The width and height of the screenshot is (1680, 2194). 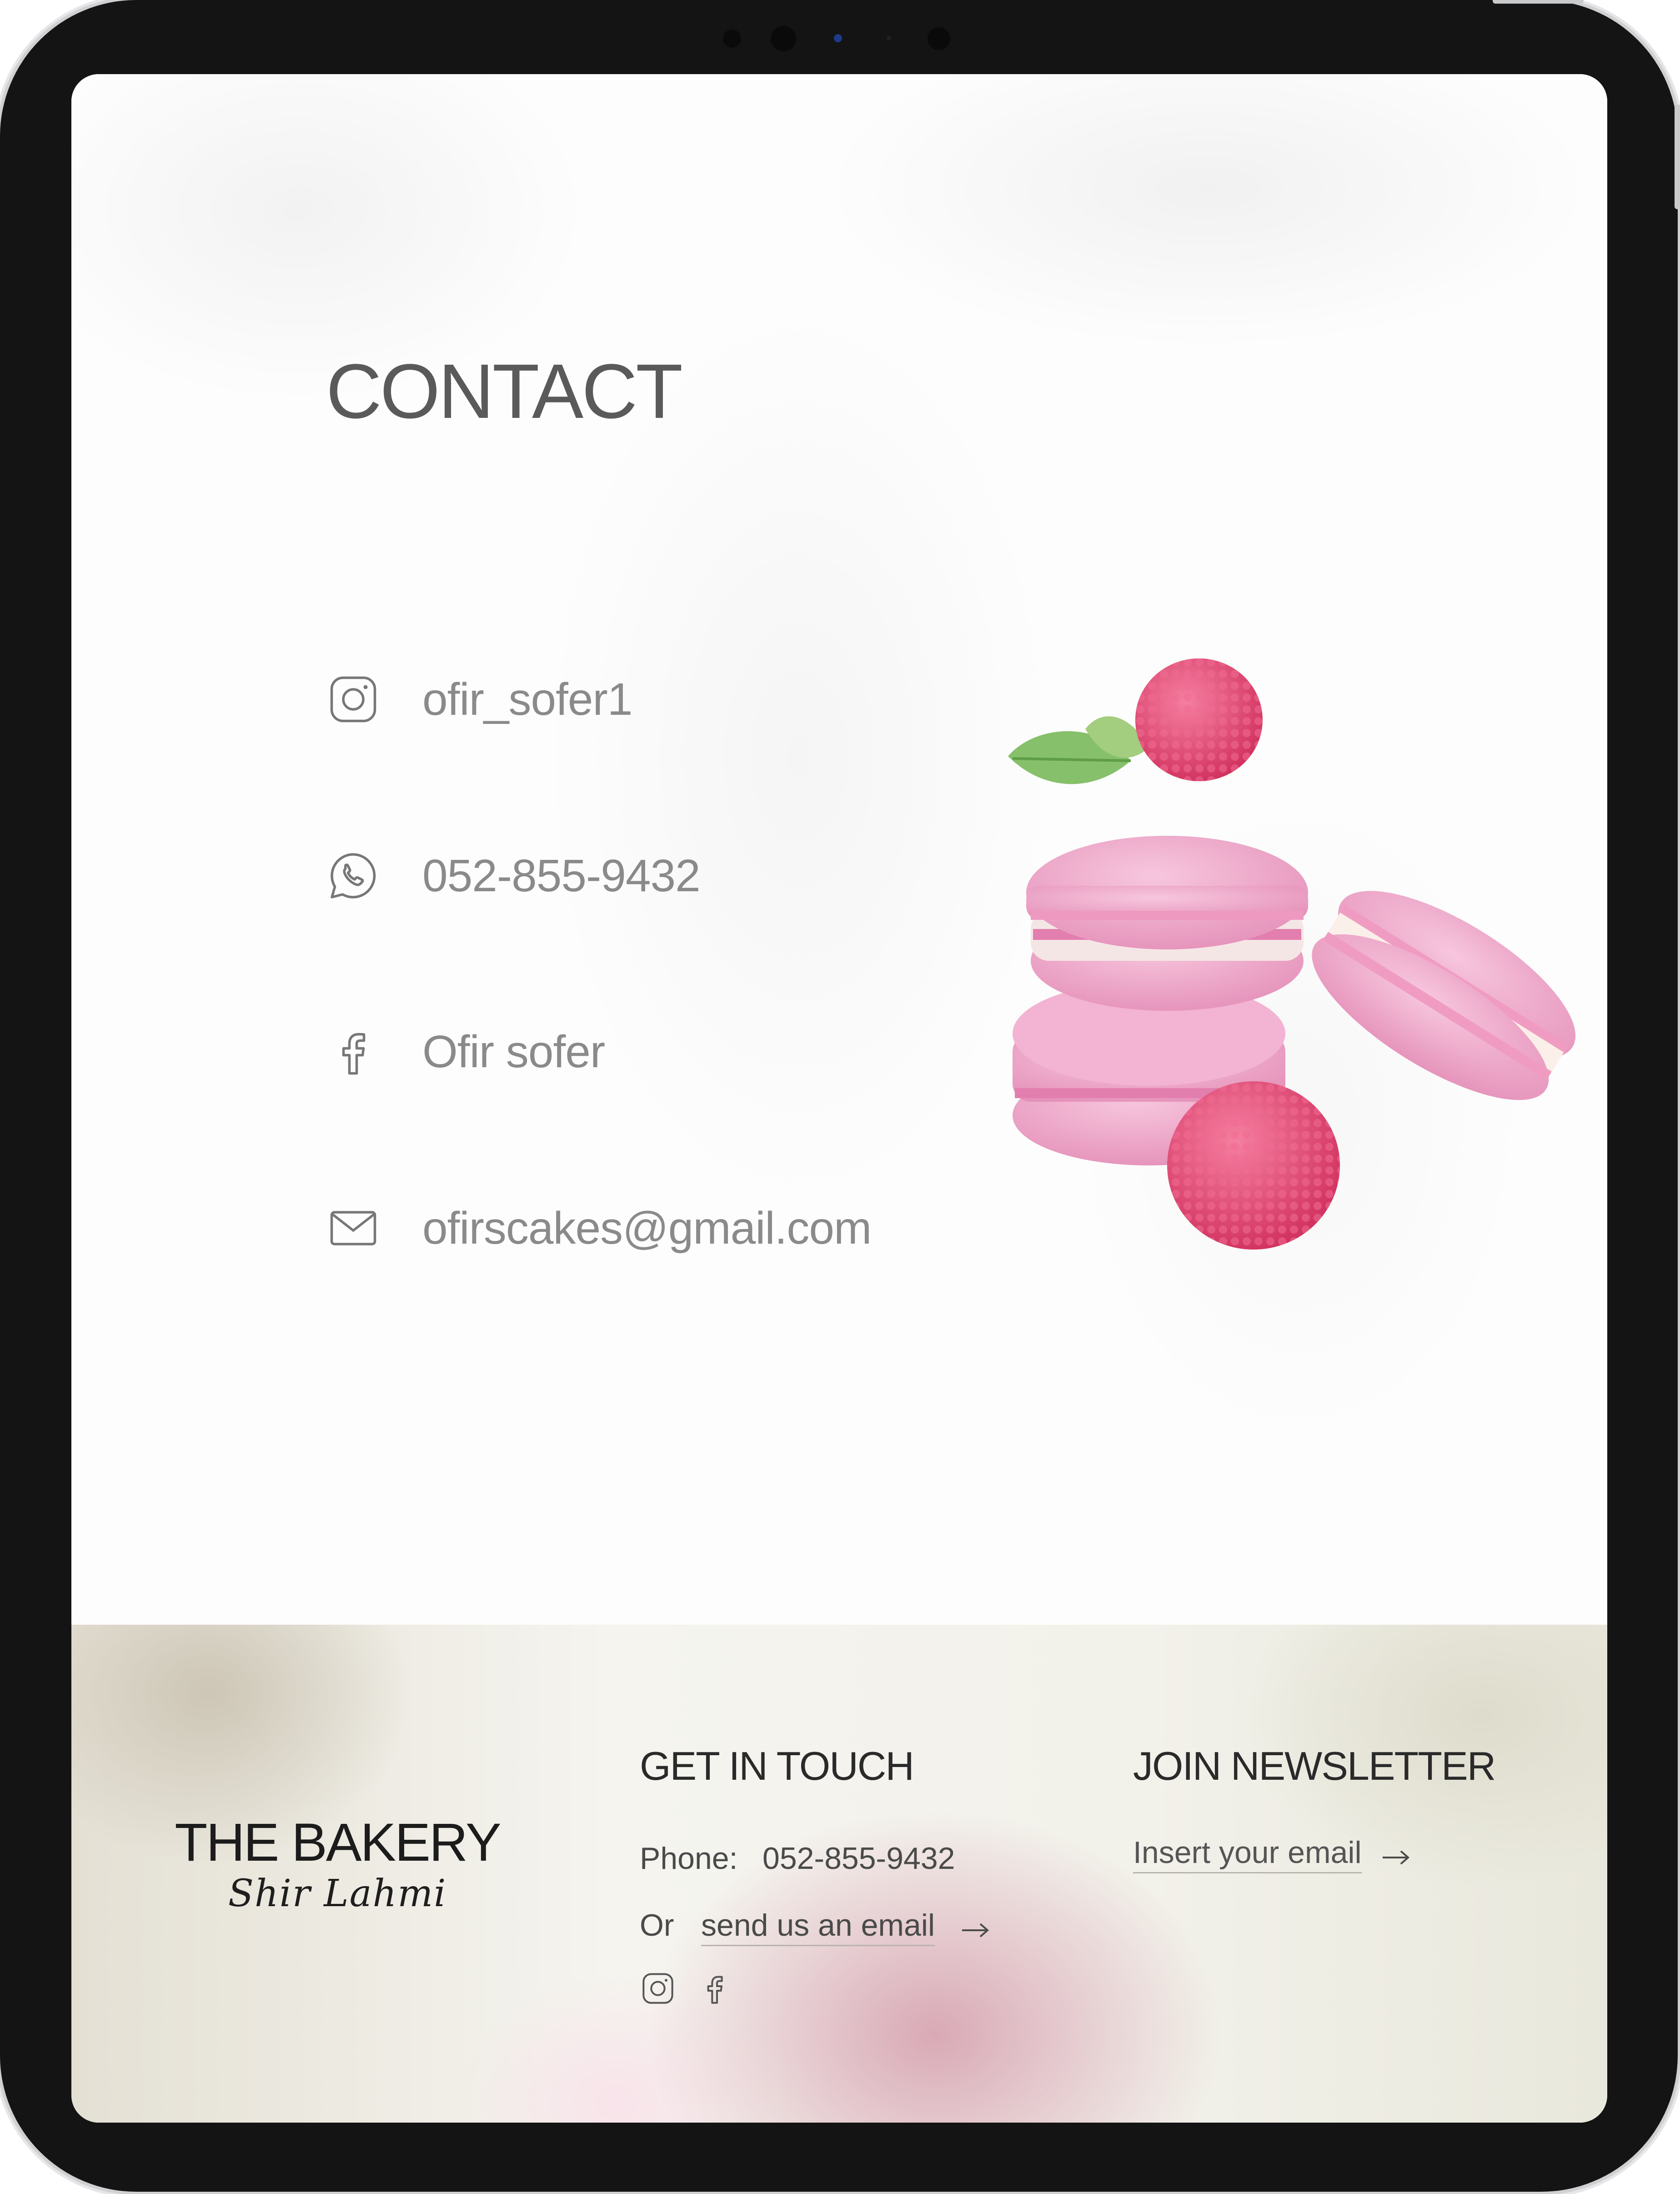 What do you see at coordinates (337, 1893) in the screenshot?
I see `brand-signature: Shir Lahmi` at bounding box center [337, 1893].